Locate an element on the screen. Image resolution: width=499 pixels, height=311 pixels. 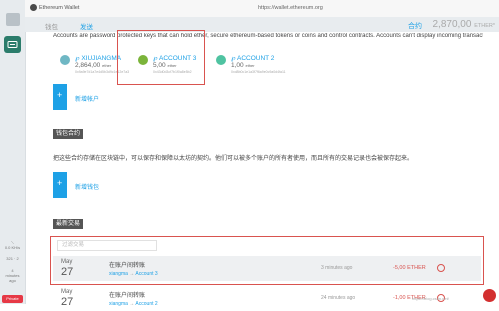
tx-day: 27 is located at coordinates (67, 302).